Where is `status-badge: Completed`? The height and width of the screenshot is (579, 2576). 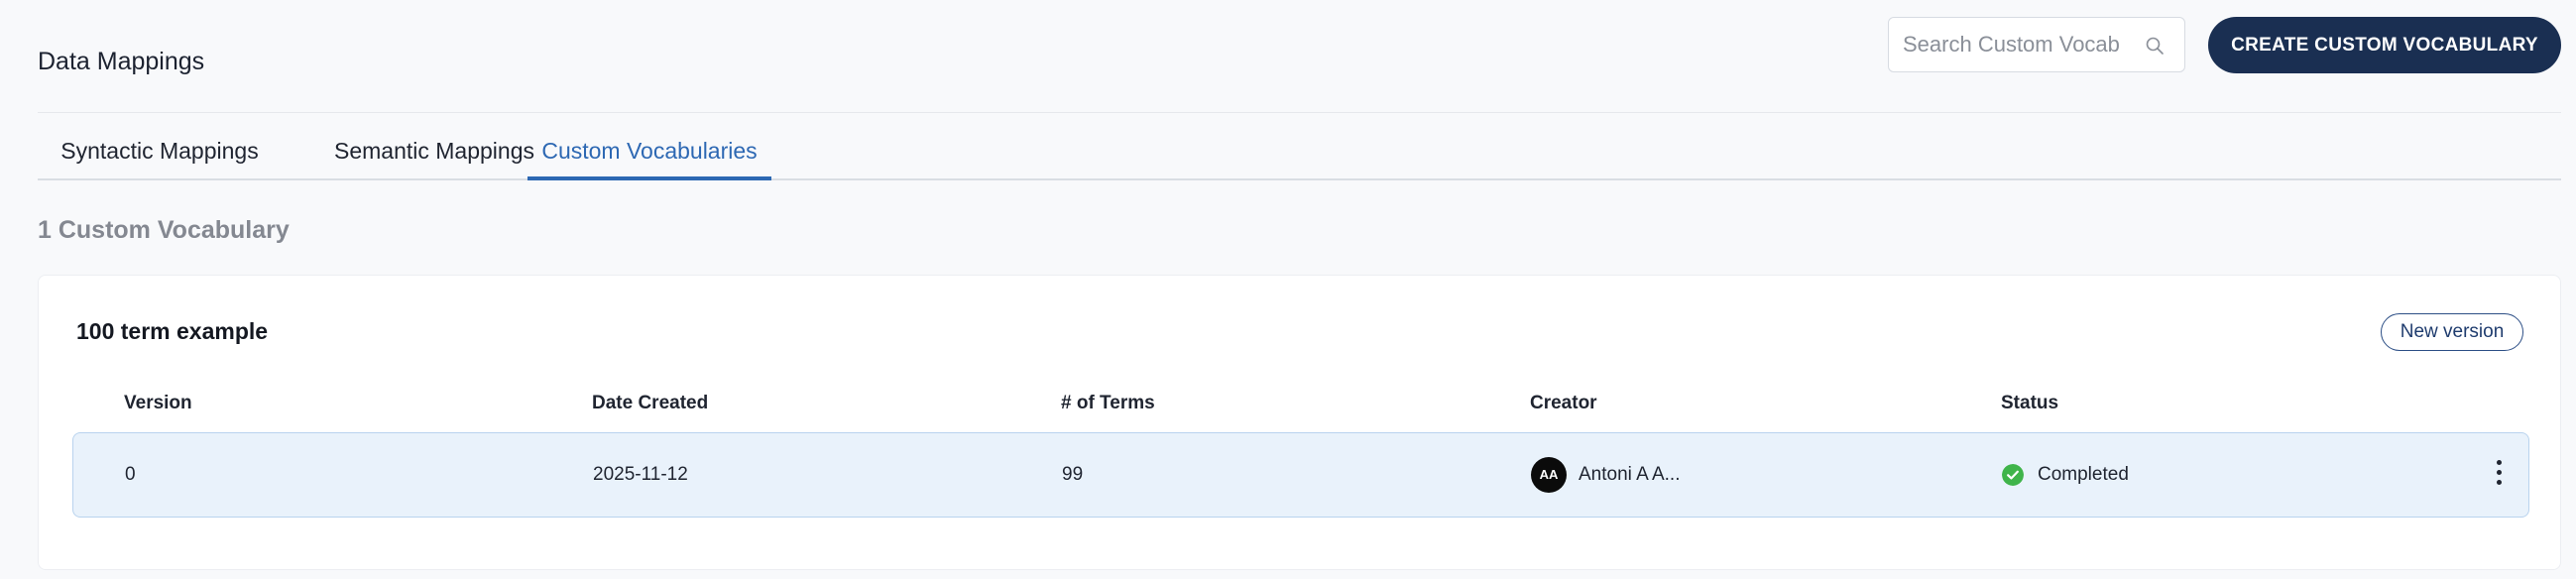
status-badge: Completed is located at coordinates (2084, 474).